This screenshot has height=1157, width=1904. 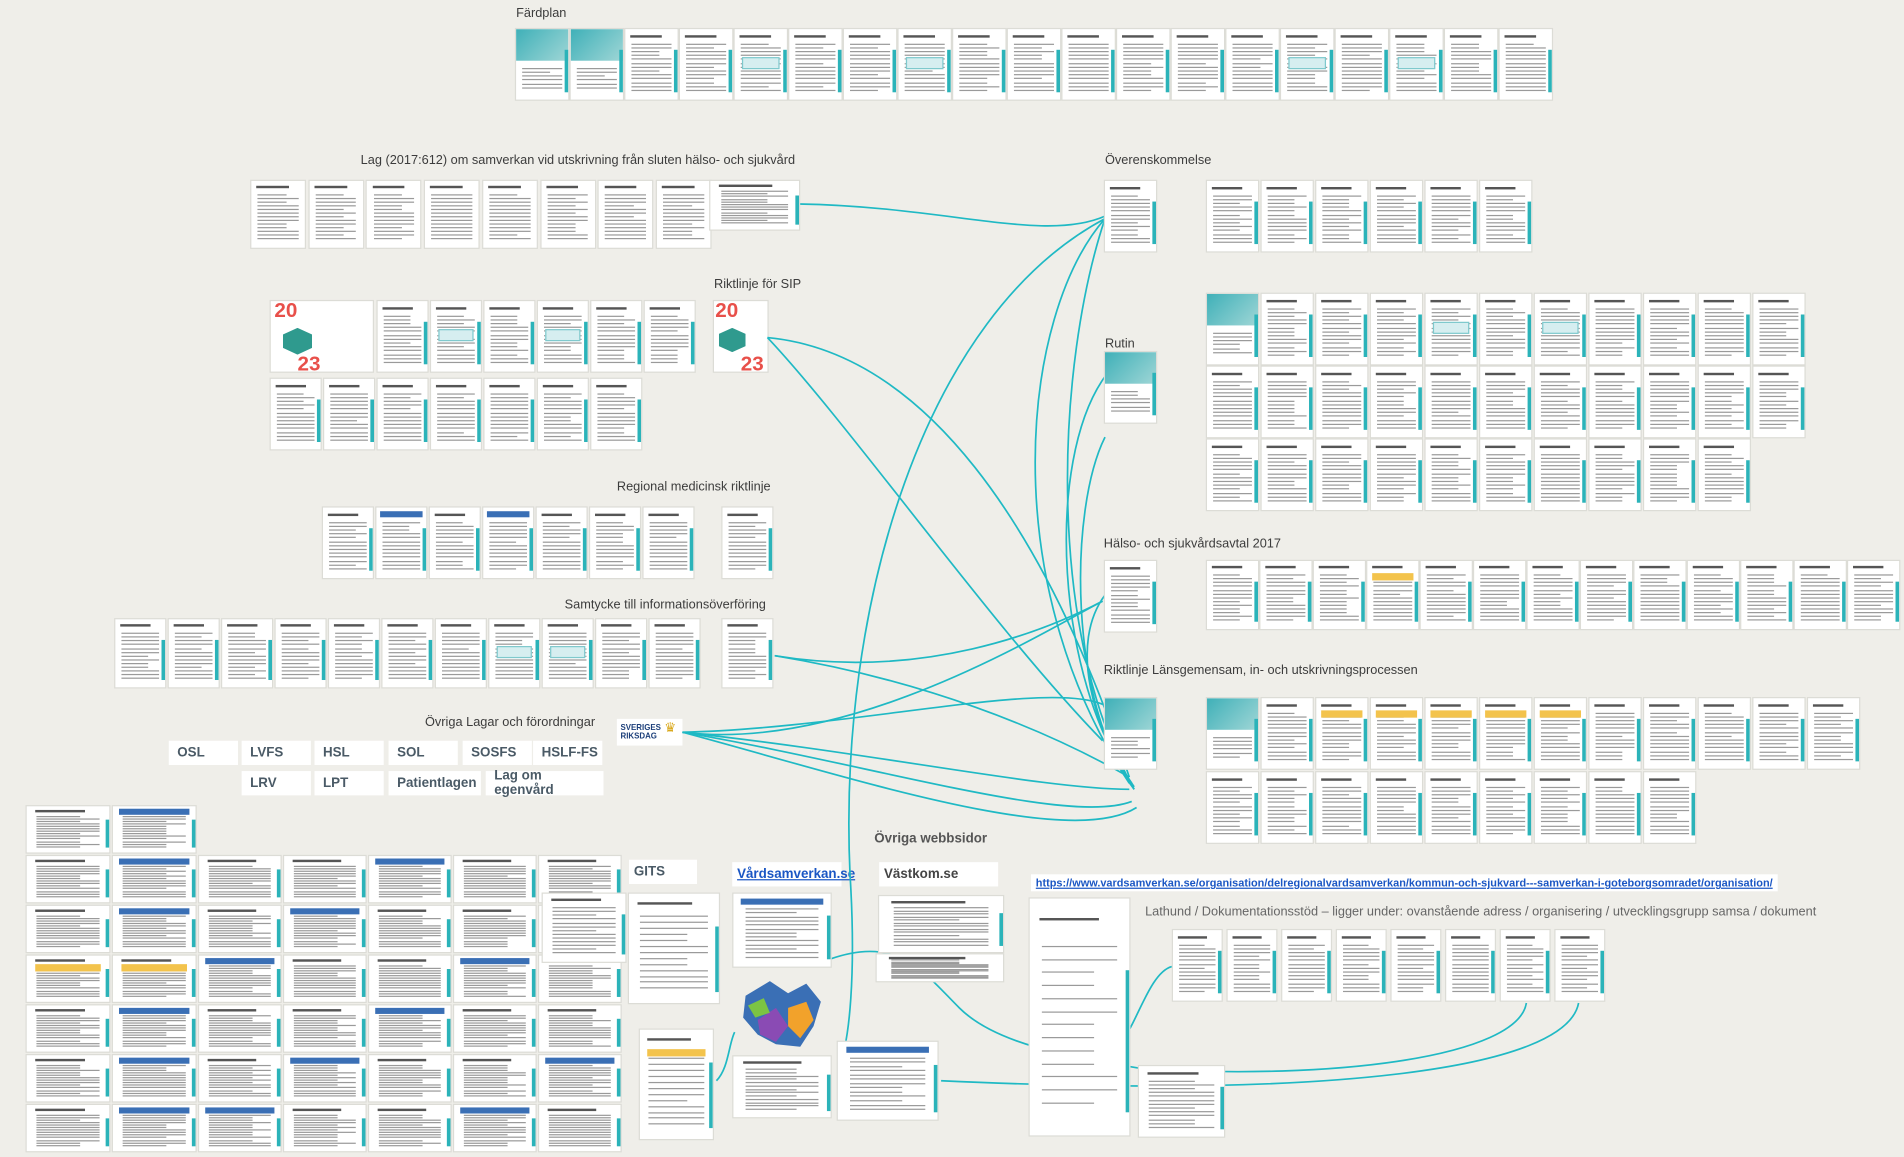 I want to click on law-tag-lpt: LPT, so click(x=349, y=783).